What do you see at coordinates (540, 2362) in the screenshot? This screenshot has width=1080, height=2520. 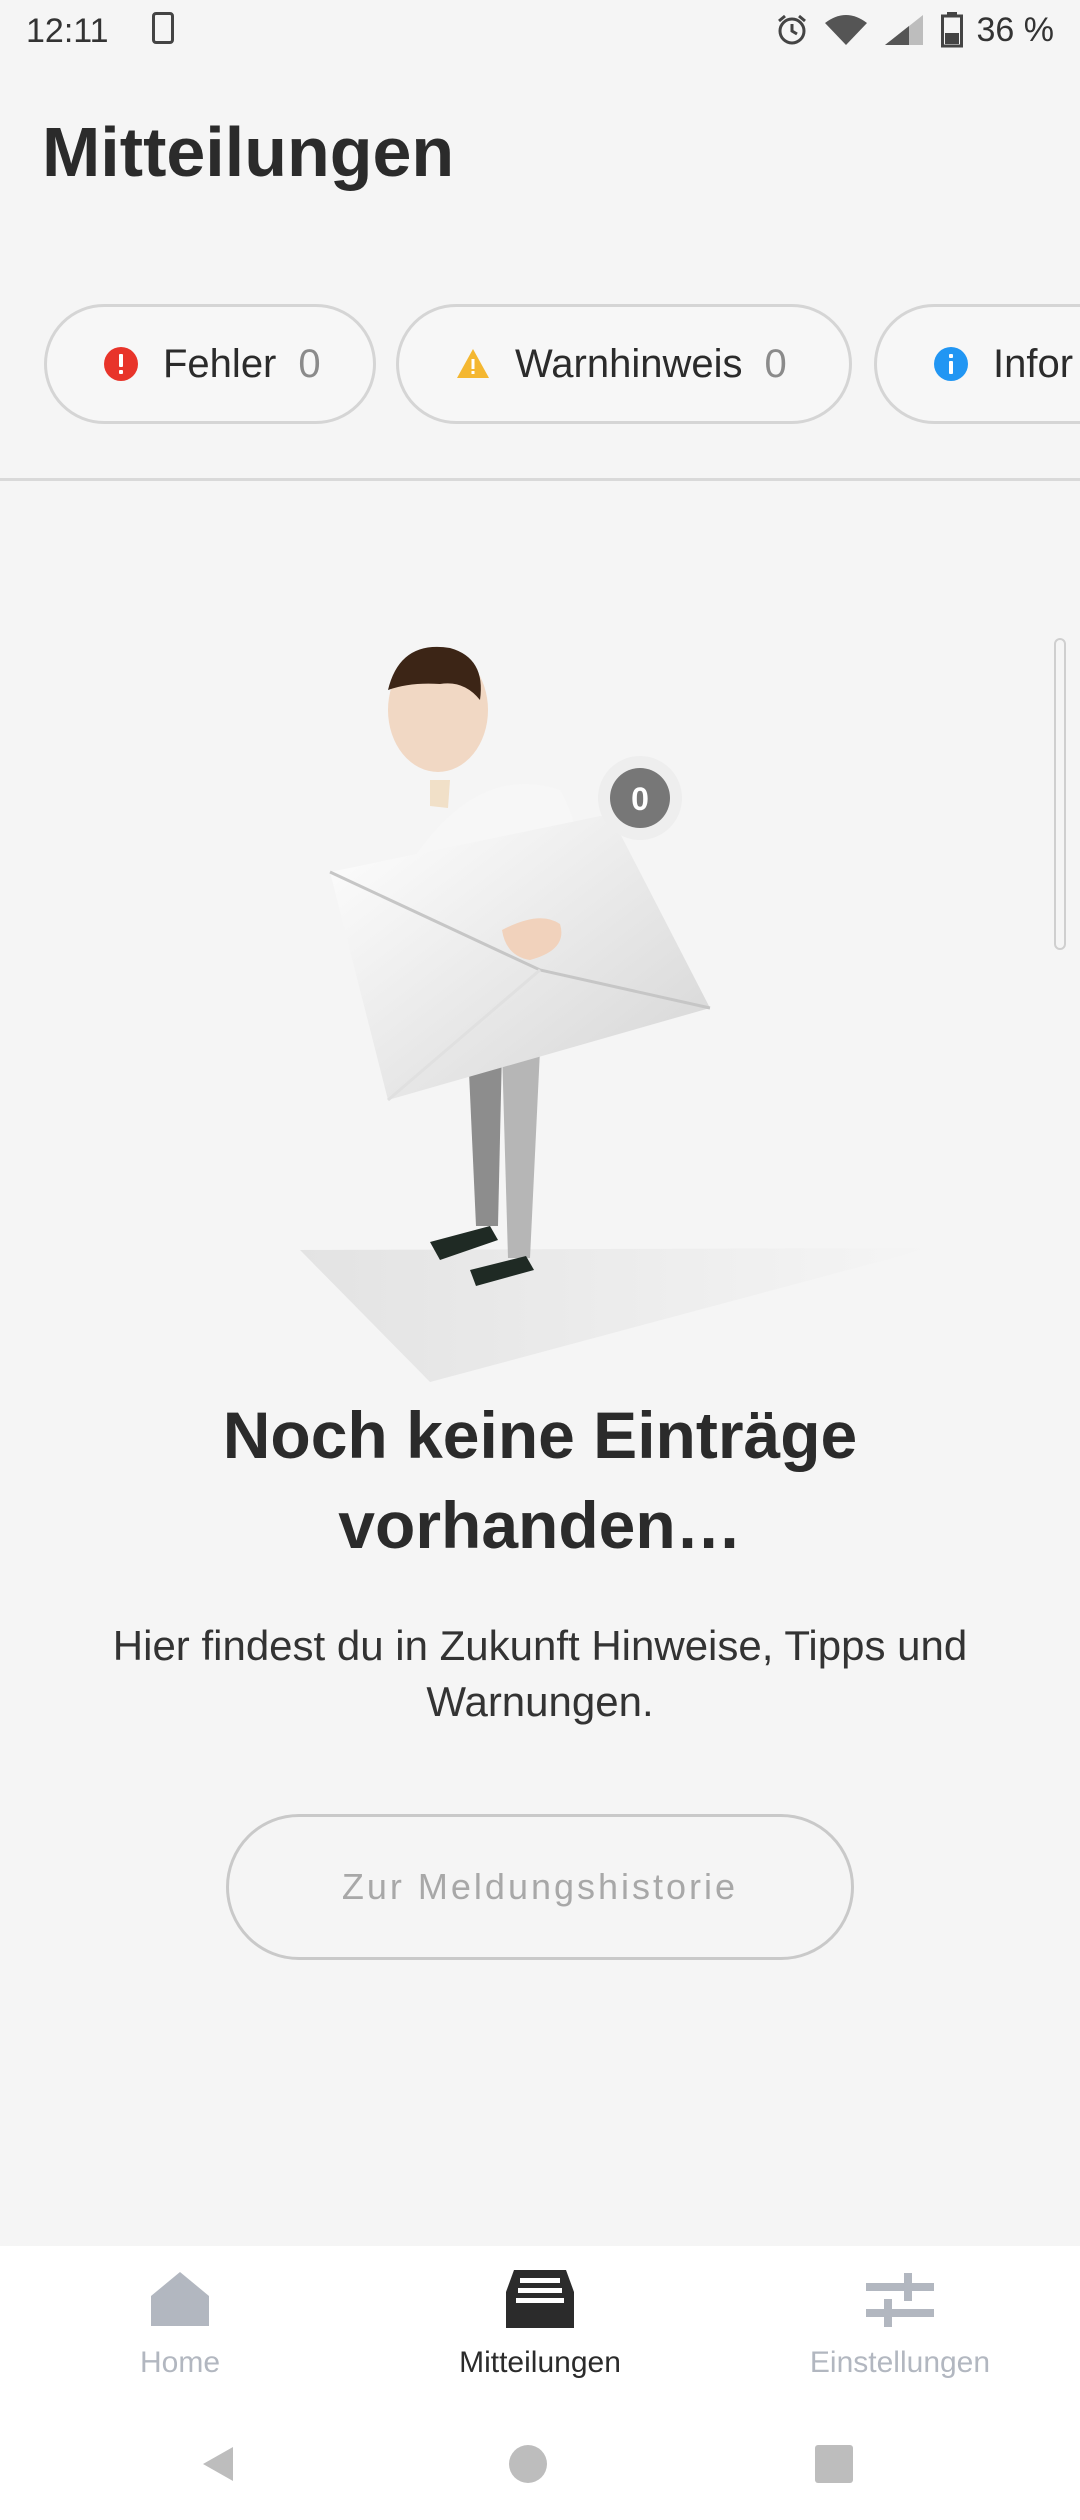 I see `nav-label: Mitteilungen` at bounding box center [540, 2362].